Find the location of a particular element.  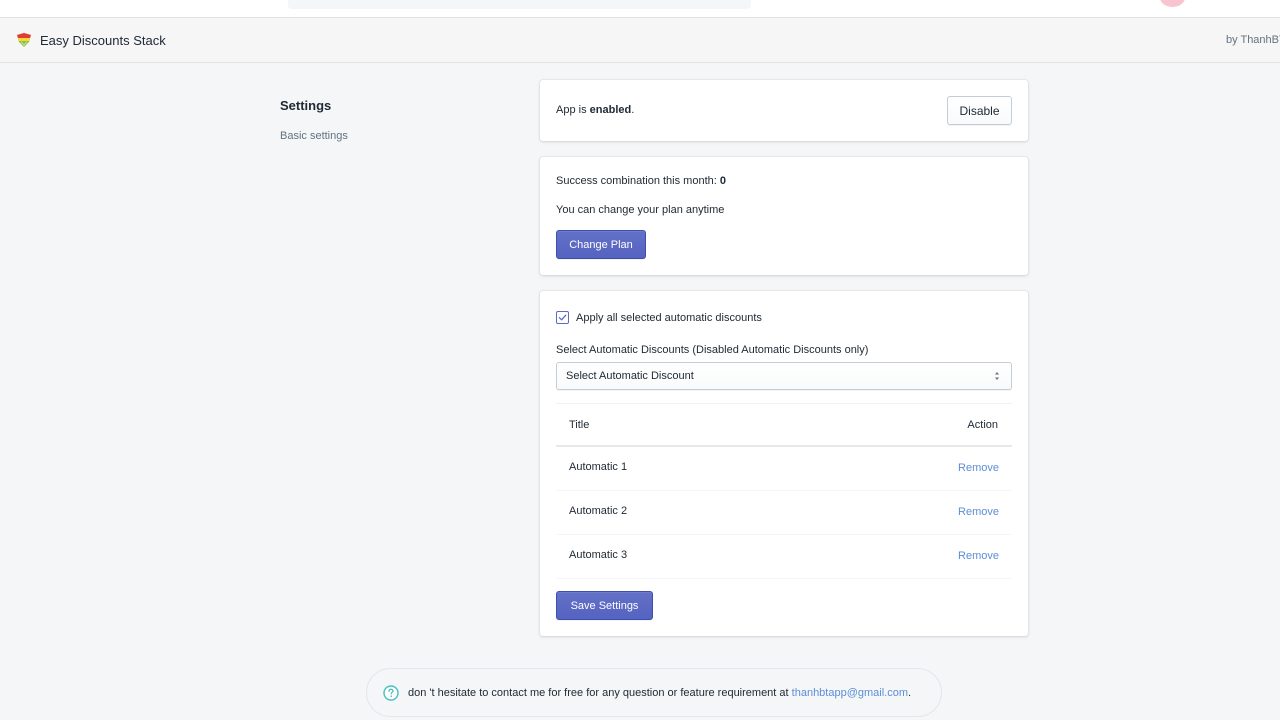

table-row: Automatic 3 Remove is located at coordinates (784, 557).